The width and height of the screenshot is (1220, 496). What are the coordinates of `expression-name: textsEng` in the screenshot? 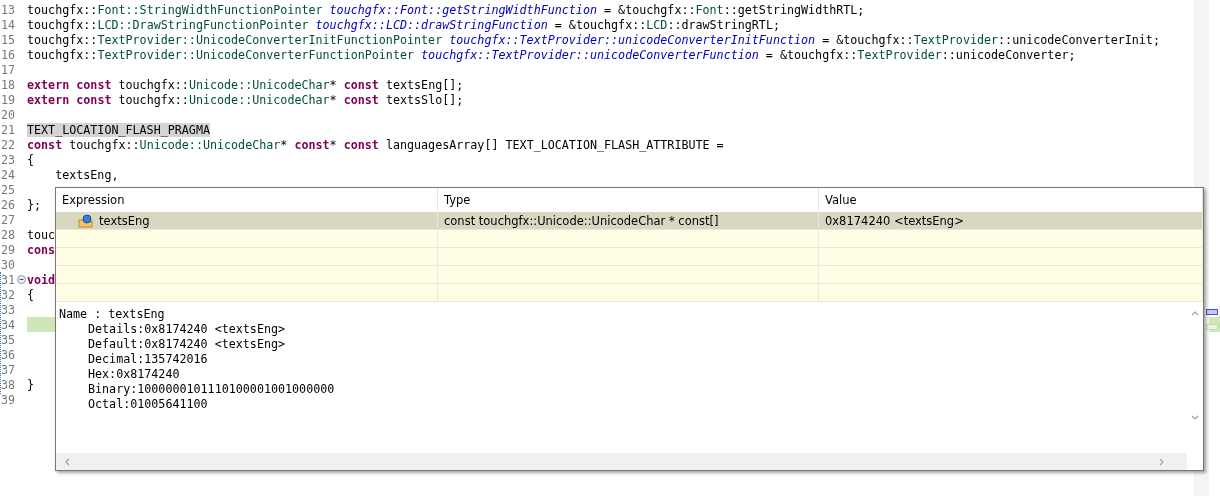 It's located at (124, 220).